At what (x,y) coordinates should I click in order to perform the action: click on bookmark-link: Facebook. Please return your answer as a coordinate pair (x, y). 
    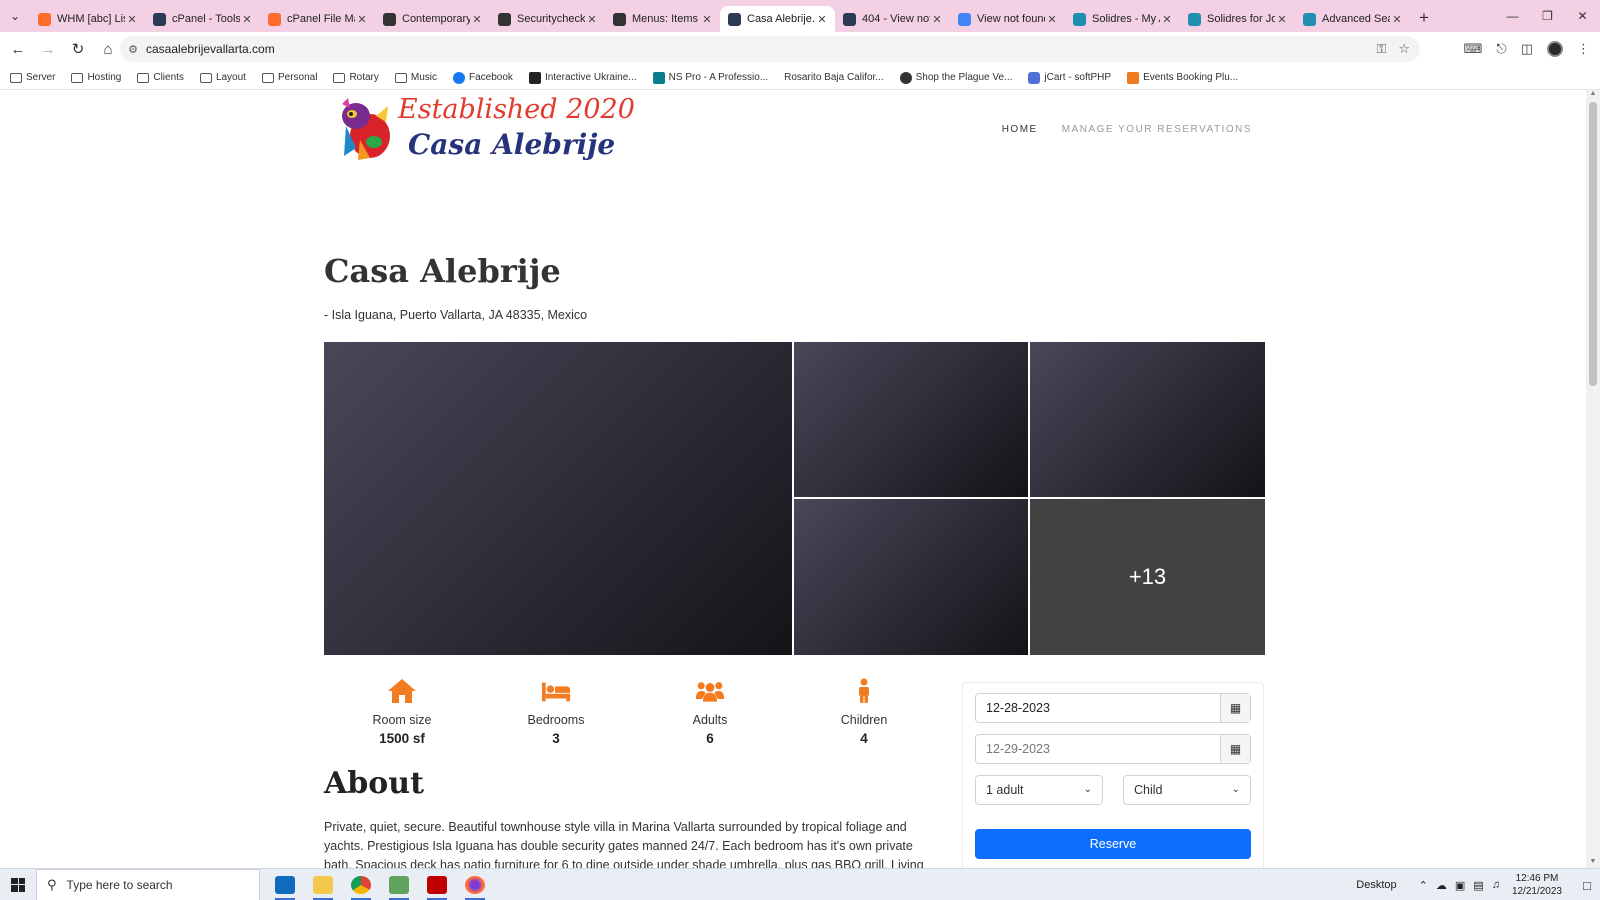
    Looking at the image, I should click on (483, 77).